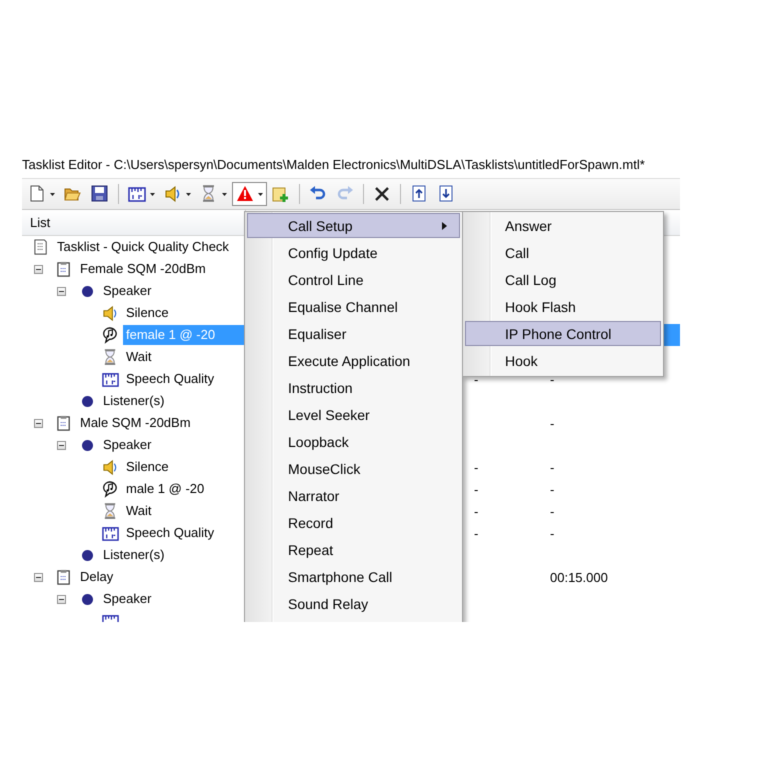 This screenshot has height=768, width=768. What do you see at coordinates (563, 333) in the screenshot?
I see `menu-item: IP Phone Control` at bounding box center [563, 333].